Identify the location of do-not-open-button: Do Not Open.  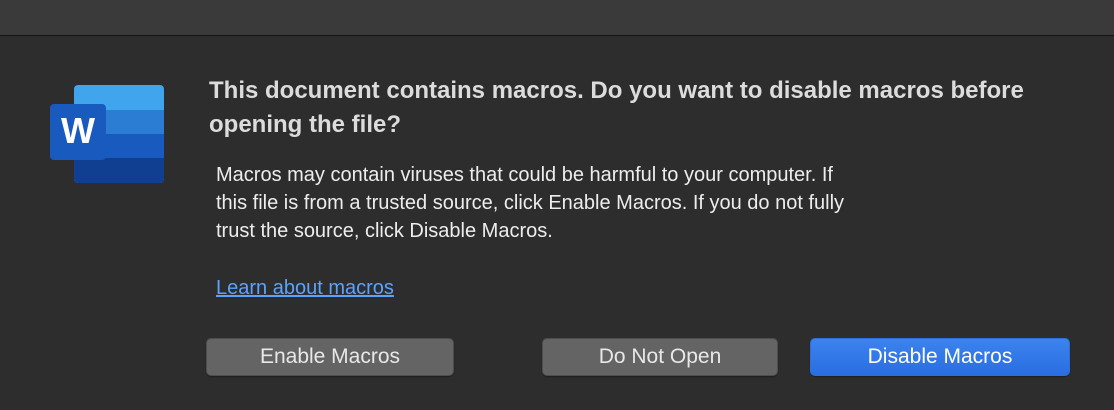
(660, 357).